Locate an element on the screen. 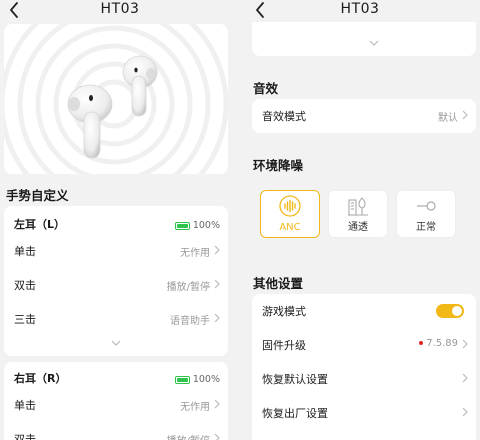  transparency-icon is located at coordinates (358, 206).